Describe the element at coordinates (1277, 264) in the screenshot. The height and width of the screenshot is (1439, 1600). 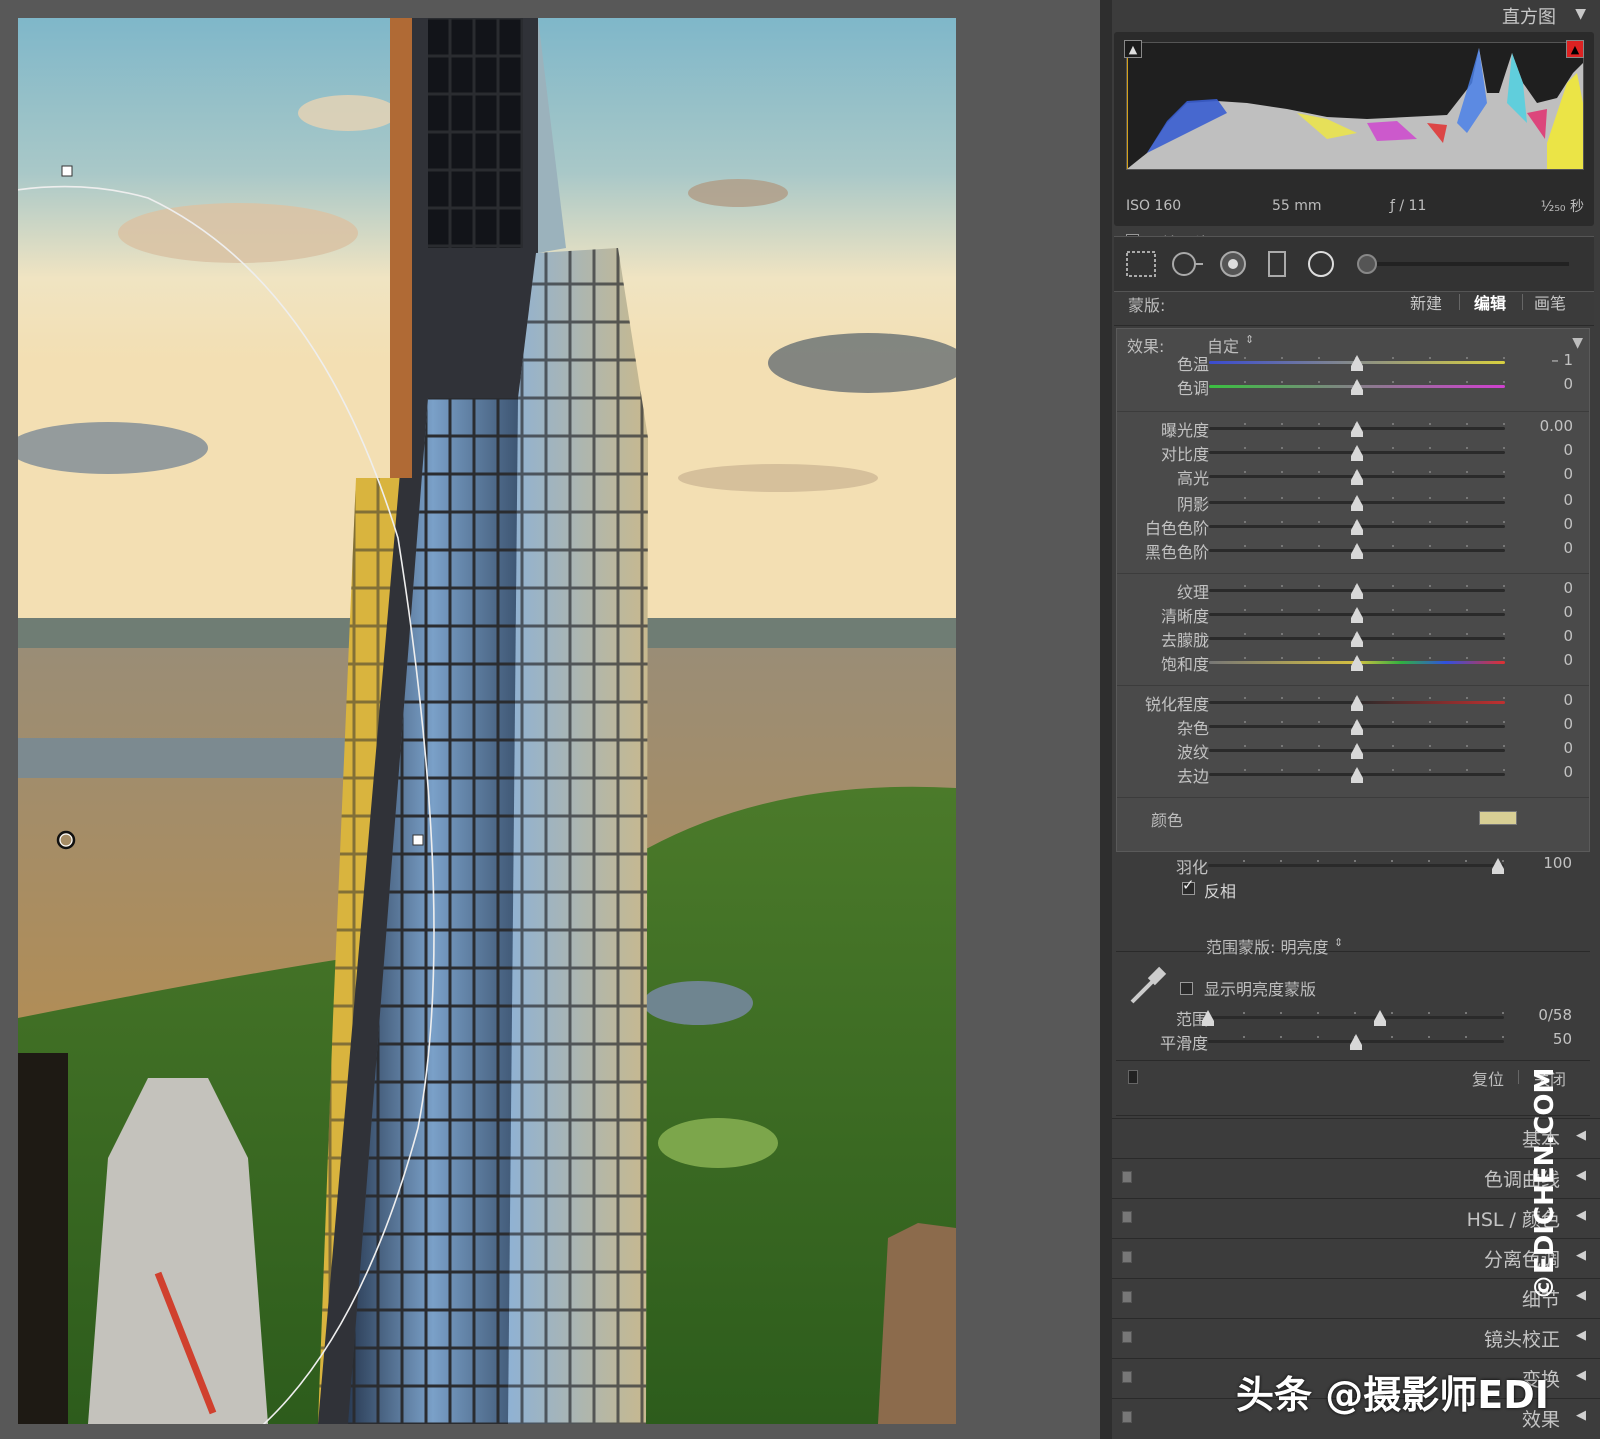
I see `graduated-filter-icon` at that location.